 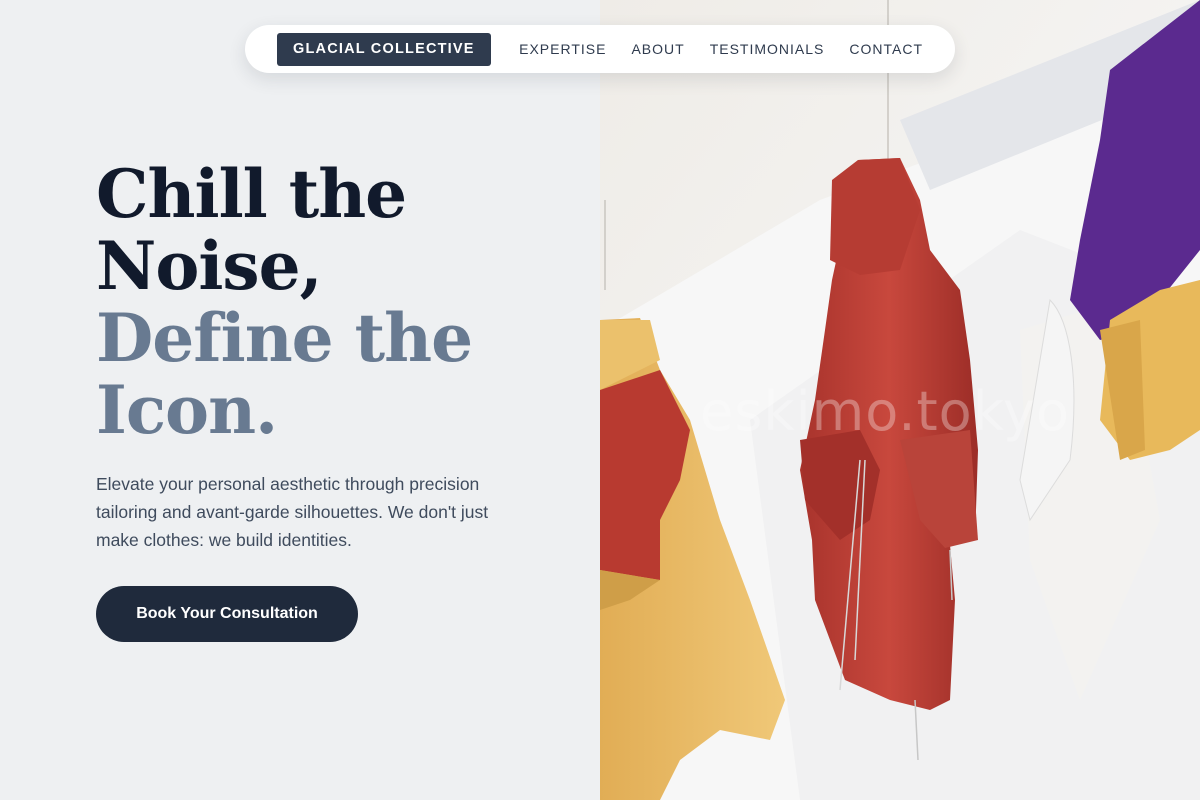 I want to click on nav-link-expertise: EXPERTISE, so click(x=562, y=49).